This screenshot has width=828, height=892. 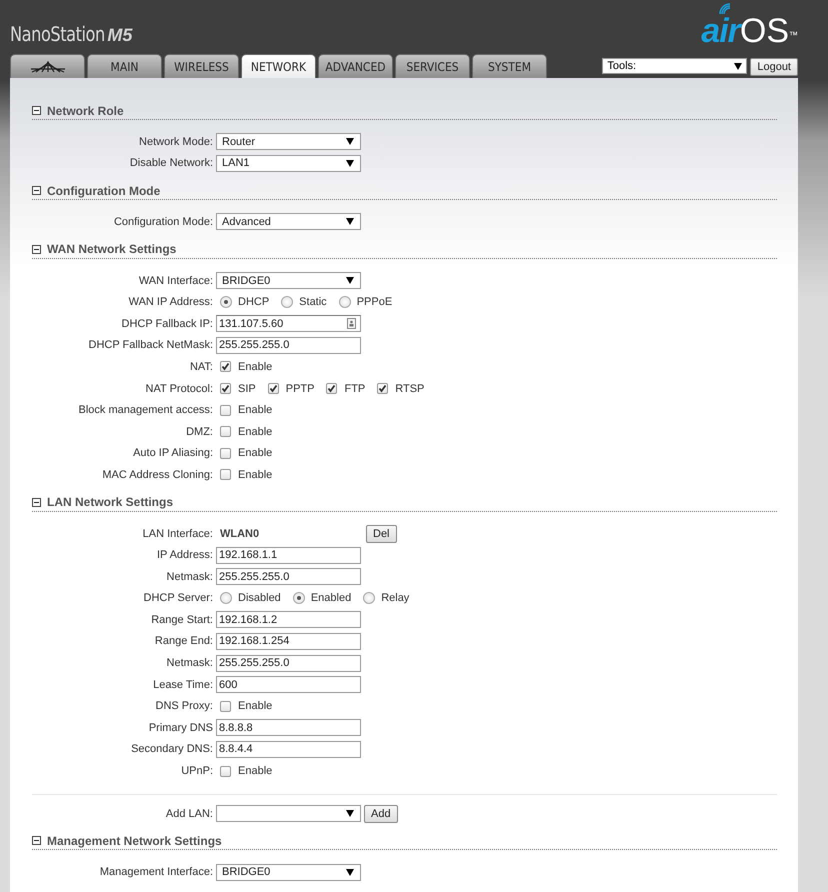 I want to click on field-label: Management Interface:, so click(x=155, y=872).